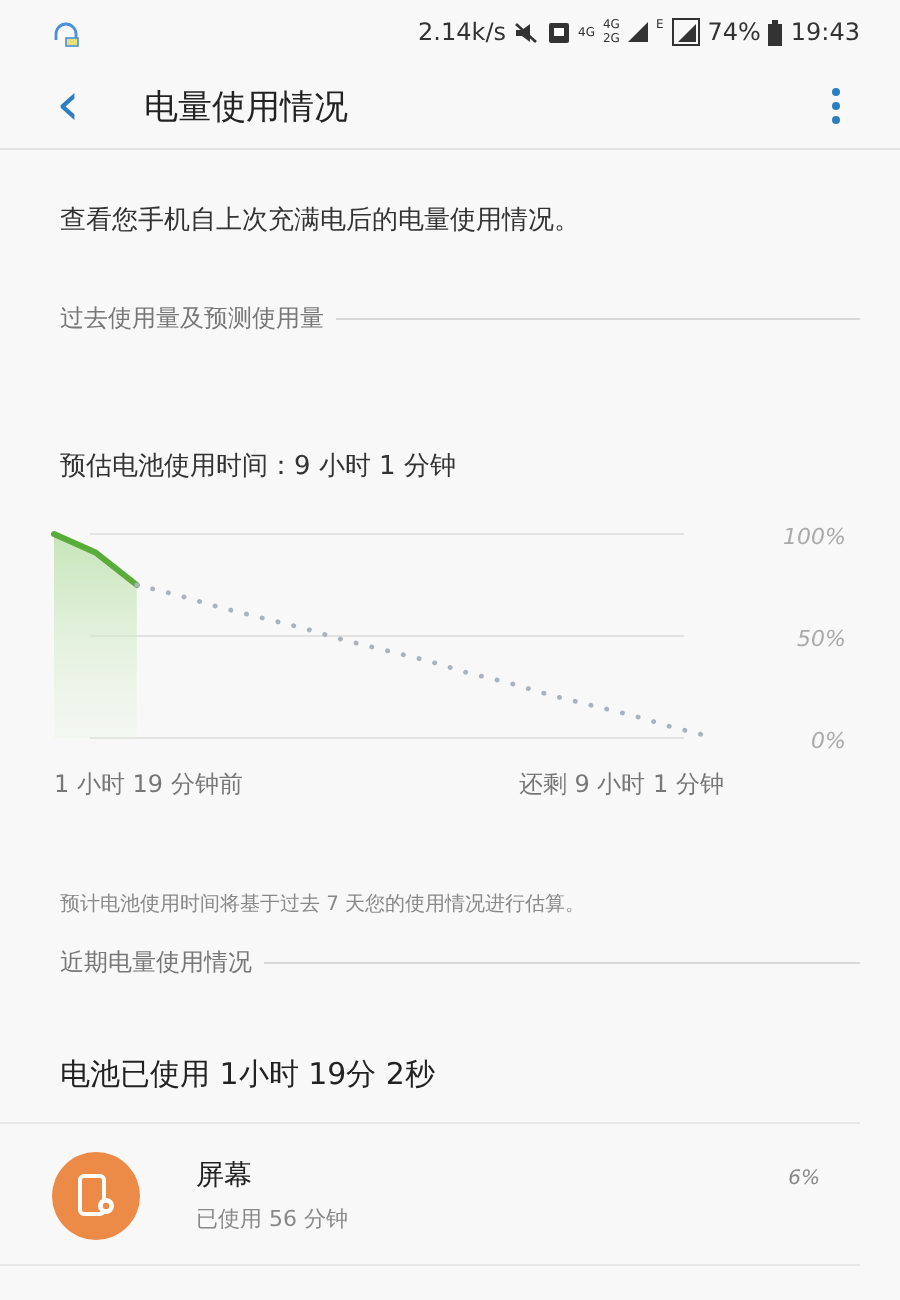 This screenshot has width=900, height=1300. Describe the element at coordinates (821, 639) in the screenshot. I see `axis-label: 50%` at that location.